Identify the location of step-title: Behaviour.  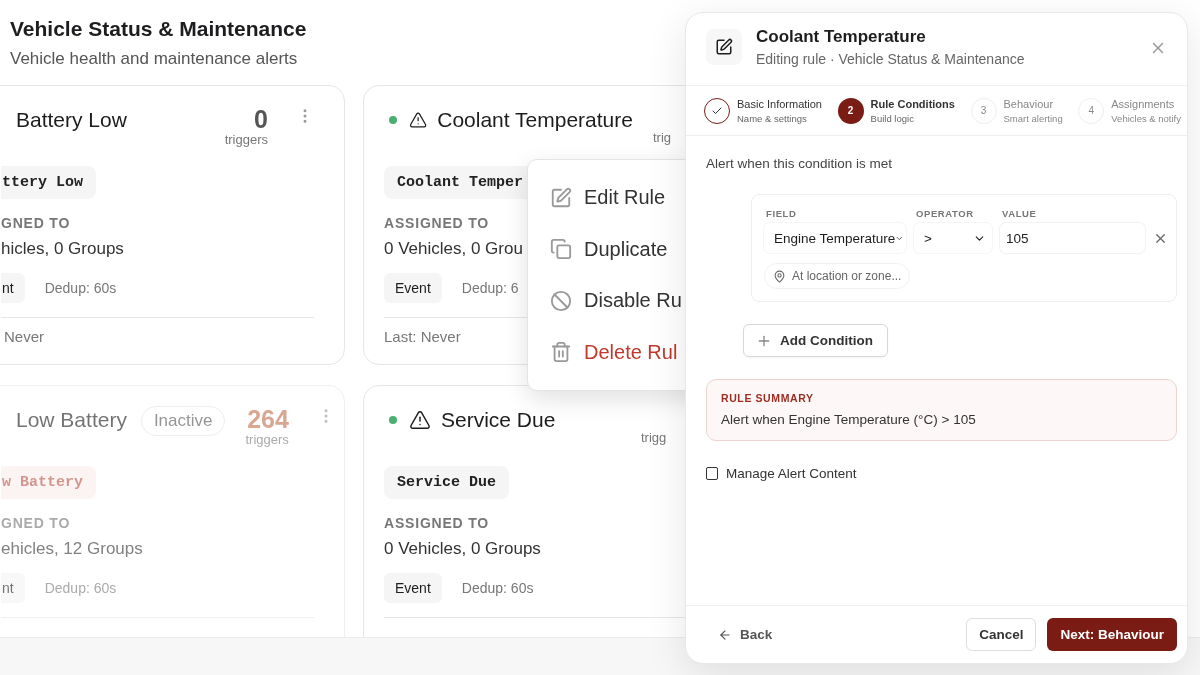
(1029, 103).